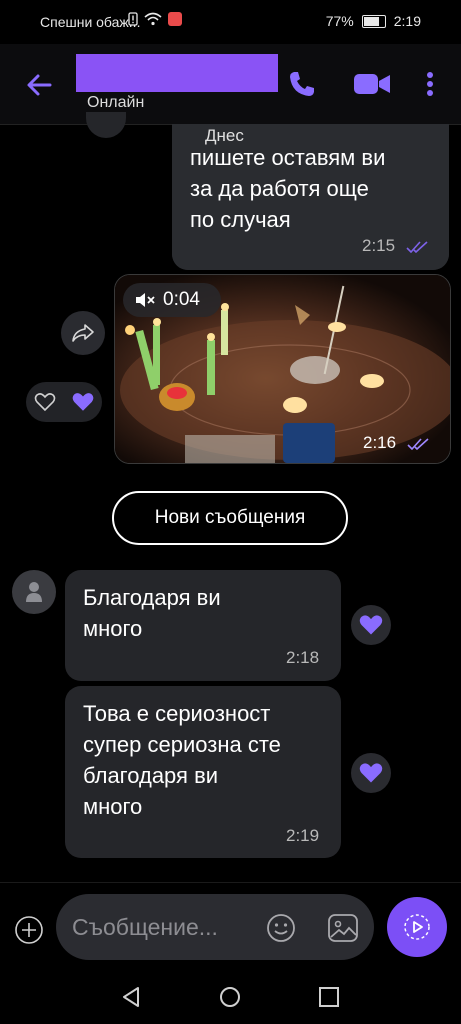 The width and height of the screenshot is (461, 1024). I want to click on new-messages-divider: Нови съобщения, so click(230, 518).